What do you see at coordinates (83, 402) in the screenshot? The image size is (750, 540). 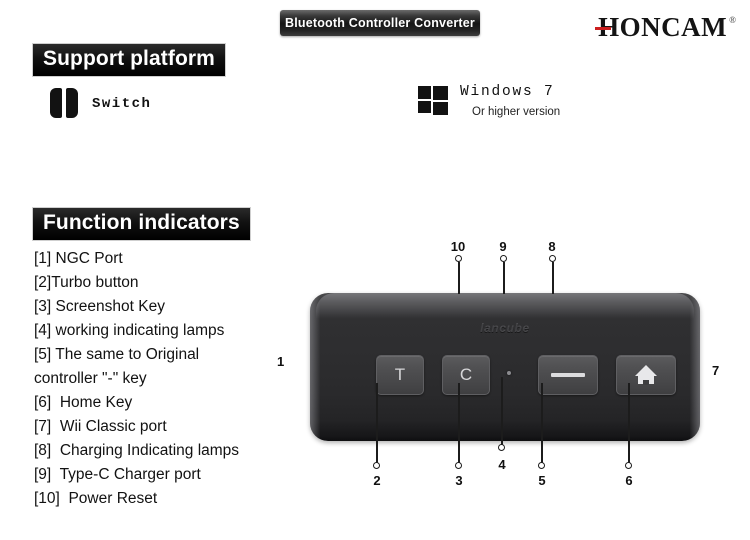 I see `list-item: [6] Home Key` at bounding box center [83, 402].